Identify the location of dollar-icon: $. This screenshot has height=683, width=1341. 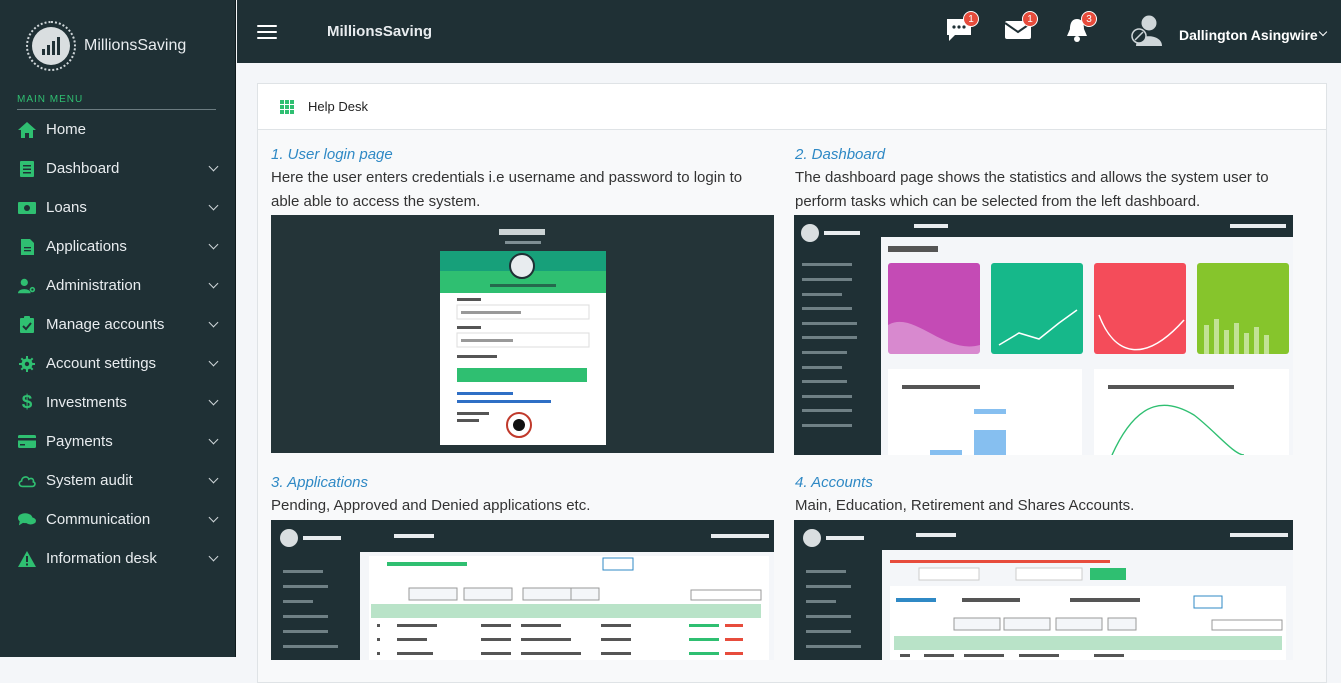
(27, 402).